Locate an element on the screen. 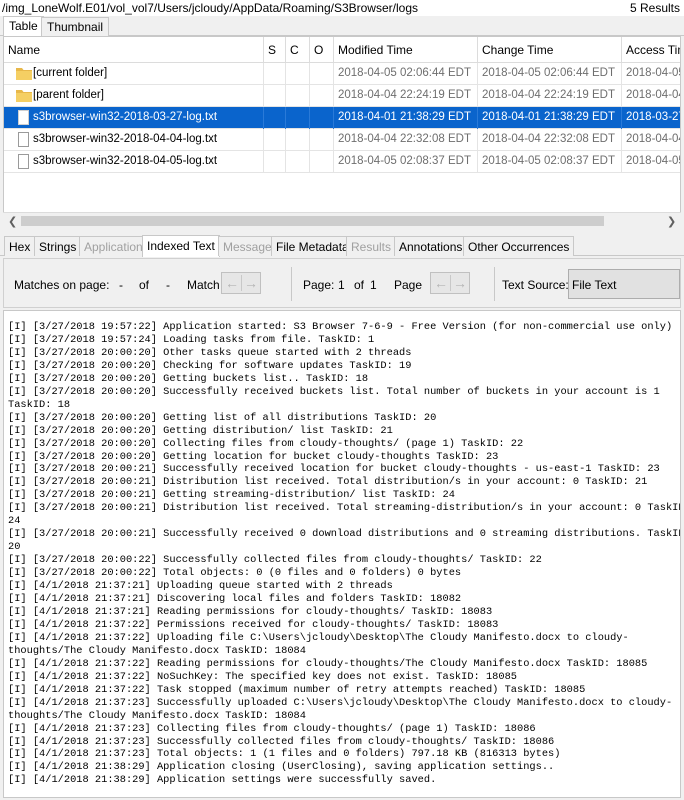 The image size is (684, 800). cell-change: 2018-04-04 22:24:19 EDT is located at coordinates (550, 96).